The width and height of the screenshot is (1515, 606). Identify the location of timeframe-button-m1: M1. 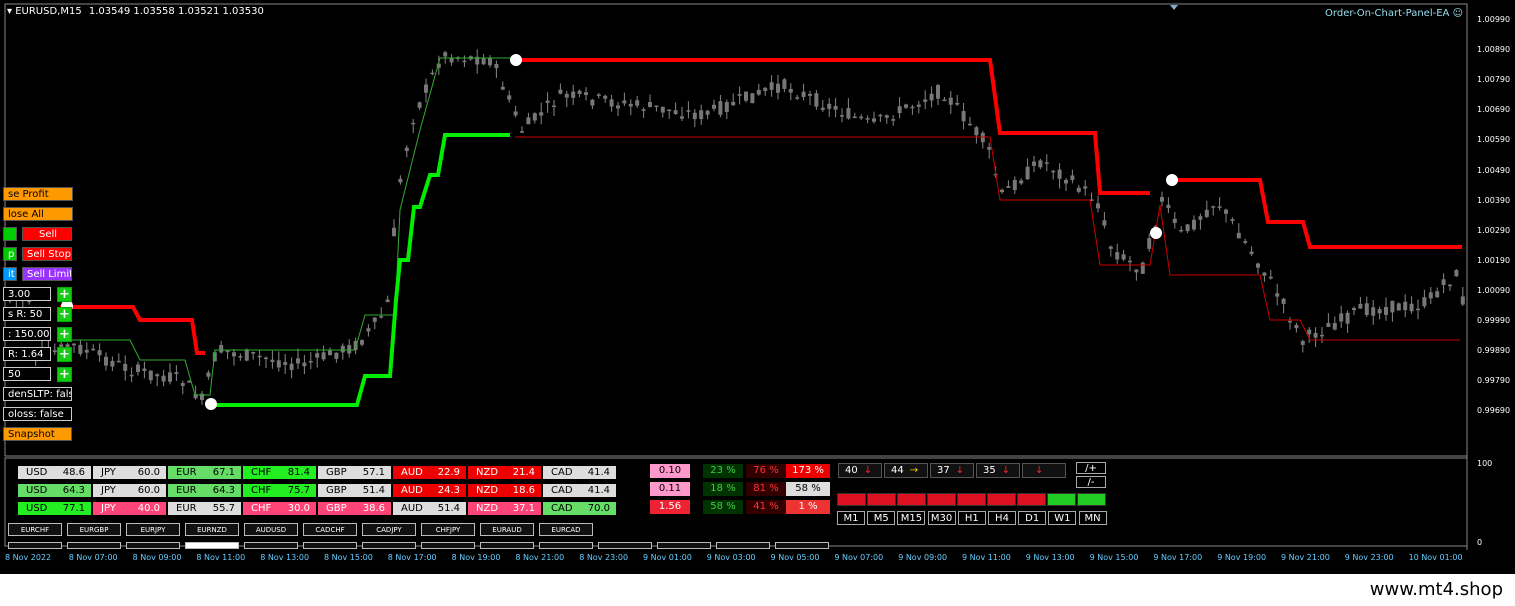
(851, 518).